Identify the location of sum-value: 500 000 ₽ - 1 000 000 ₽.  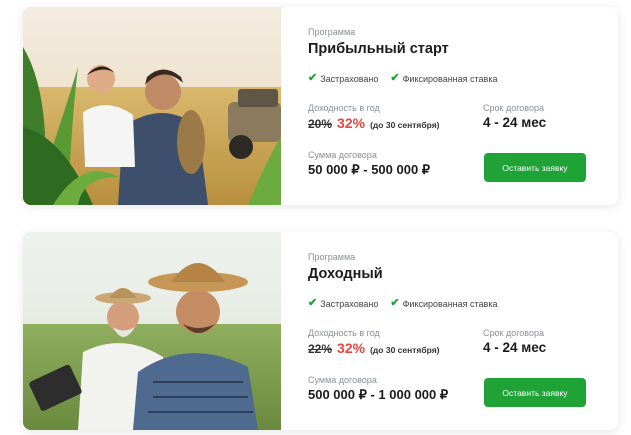
(378, 394).